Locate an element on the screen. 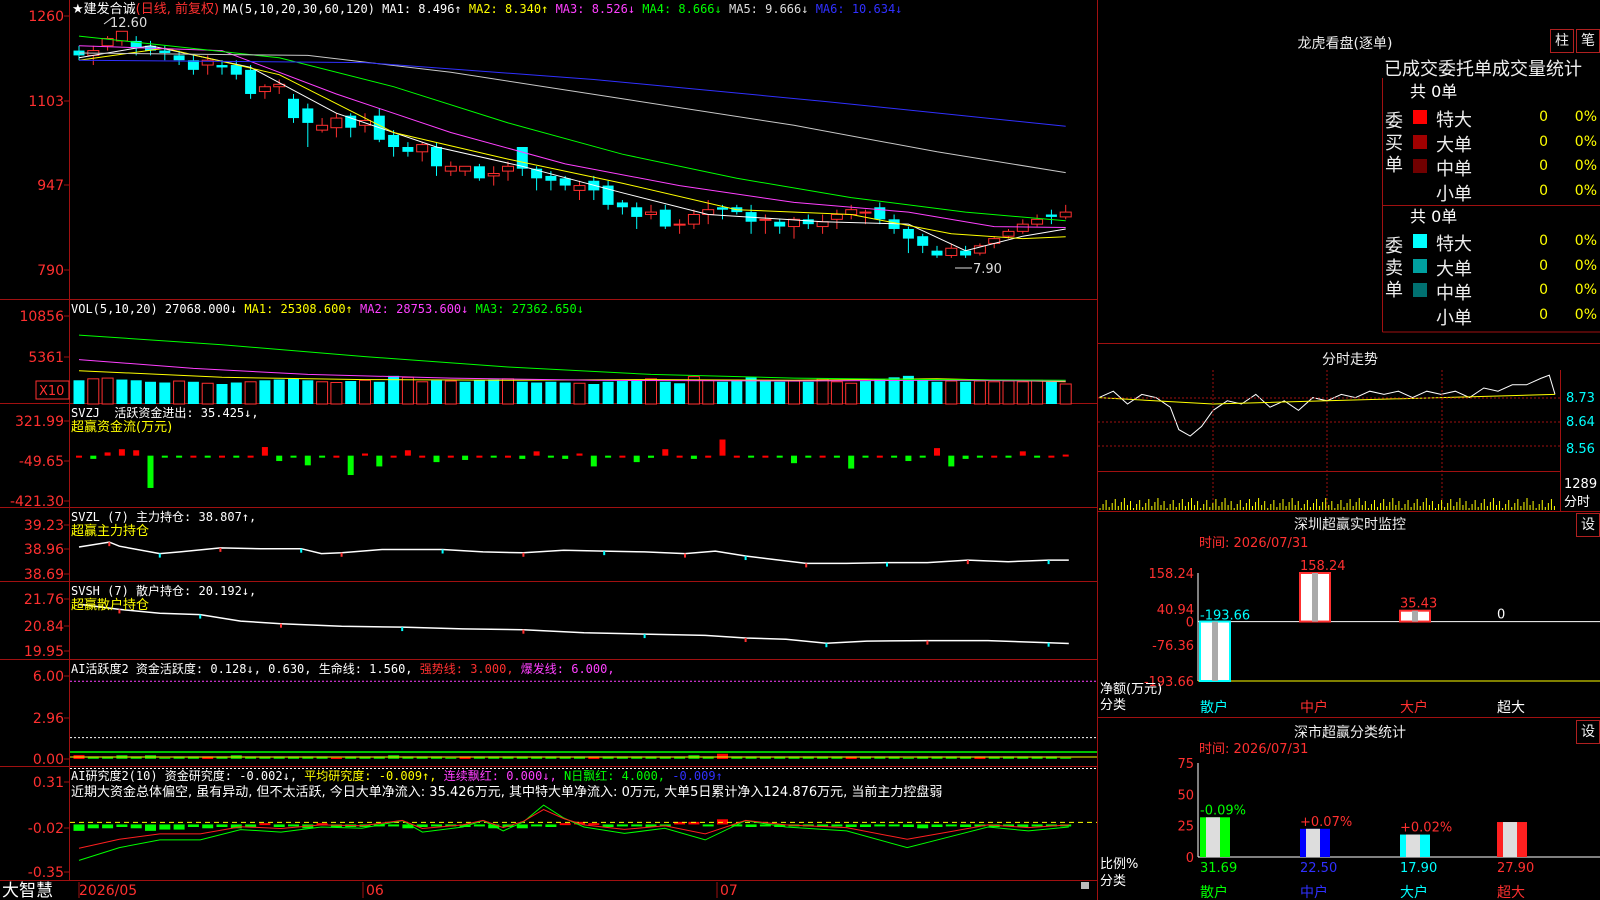 Image resolution: width=1600 pixels, height=900 pixels. classify-value-label: 27.90 is located at coordinates (1515, 868).